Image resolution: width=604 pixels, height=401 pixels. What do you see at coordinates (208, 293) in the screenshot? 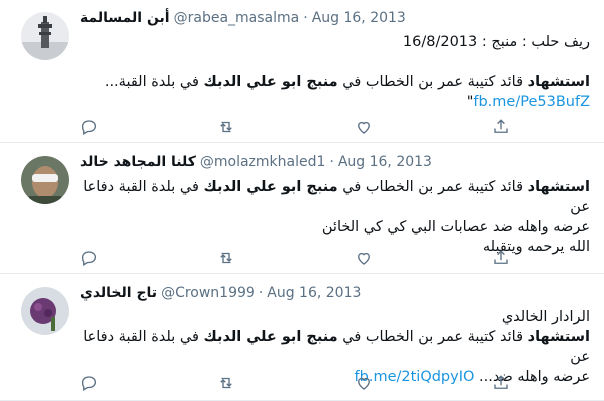
I see `user-handle: @Crown1999` at bounding box center [208, 293].